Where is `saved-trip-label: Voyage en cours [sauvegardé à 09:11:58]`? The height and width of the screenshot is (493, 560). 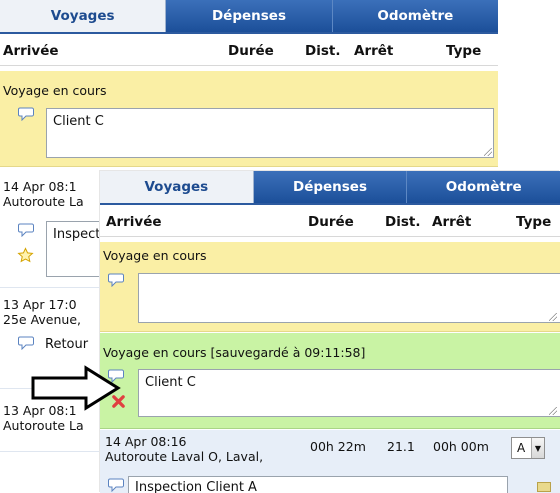
saved-trip-label: Voyage en cours [sauvegardé à 09:11:58] is located at coordinates (234, 352).